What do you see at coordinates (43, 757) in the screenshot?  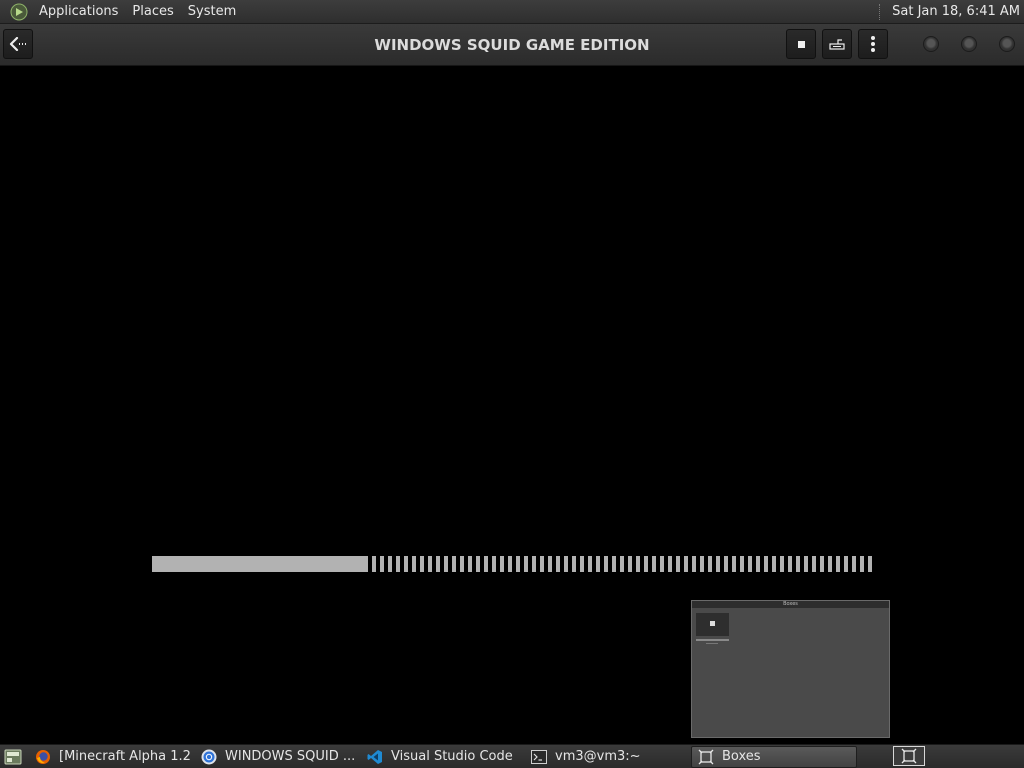 I see `firefox-icon` at bounding box center [43, 757].